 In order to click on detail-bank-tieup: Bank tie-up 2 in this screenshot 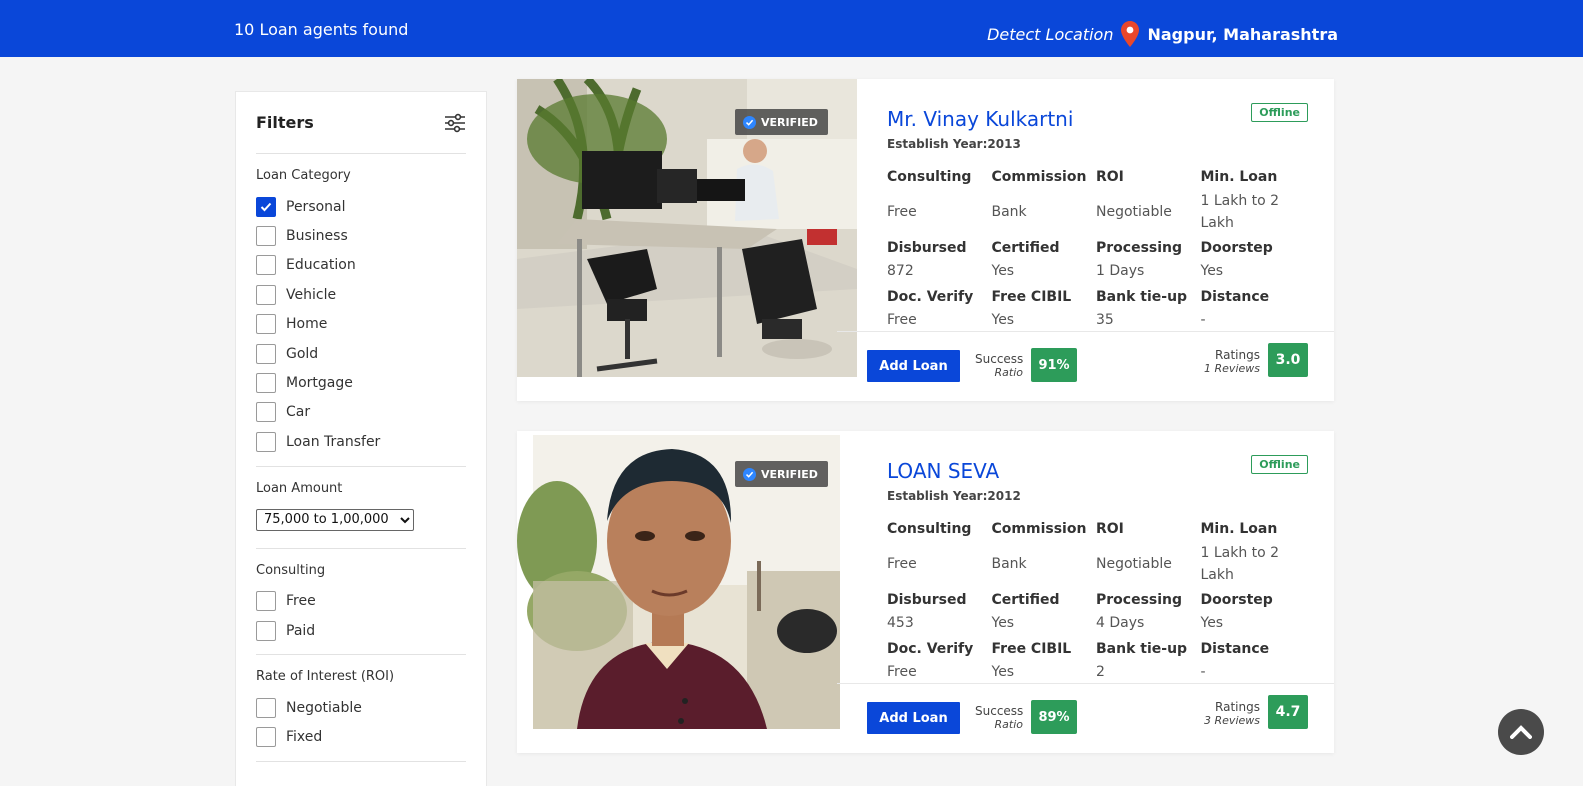, I will do `click(1148, 663)`.